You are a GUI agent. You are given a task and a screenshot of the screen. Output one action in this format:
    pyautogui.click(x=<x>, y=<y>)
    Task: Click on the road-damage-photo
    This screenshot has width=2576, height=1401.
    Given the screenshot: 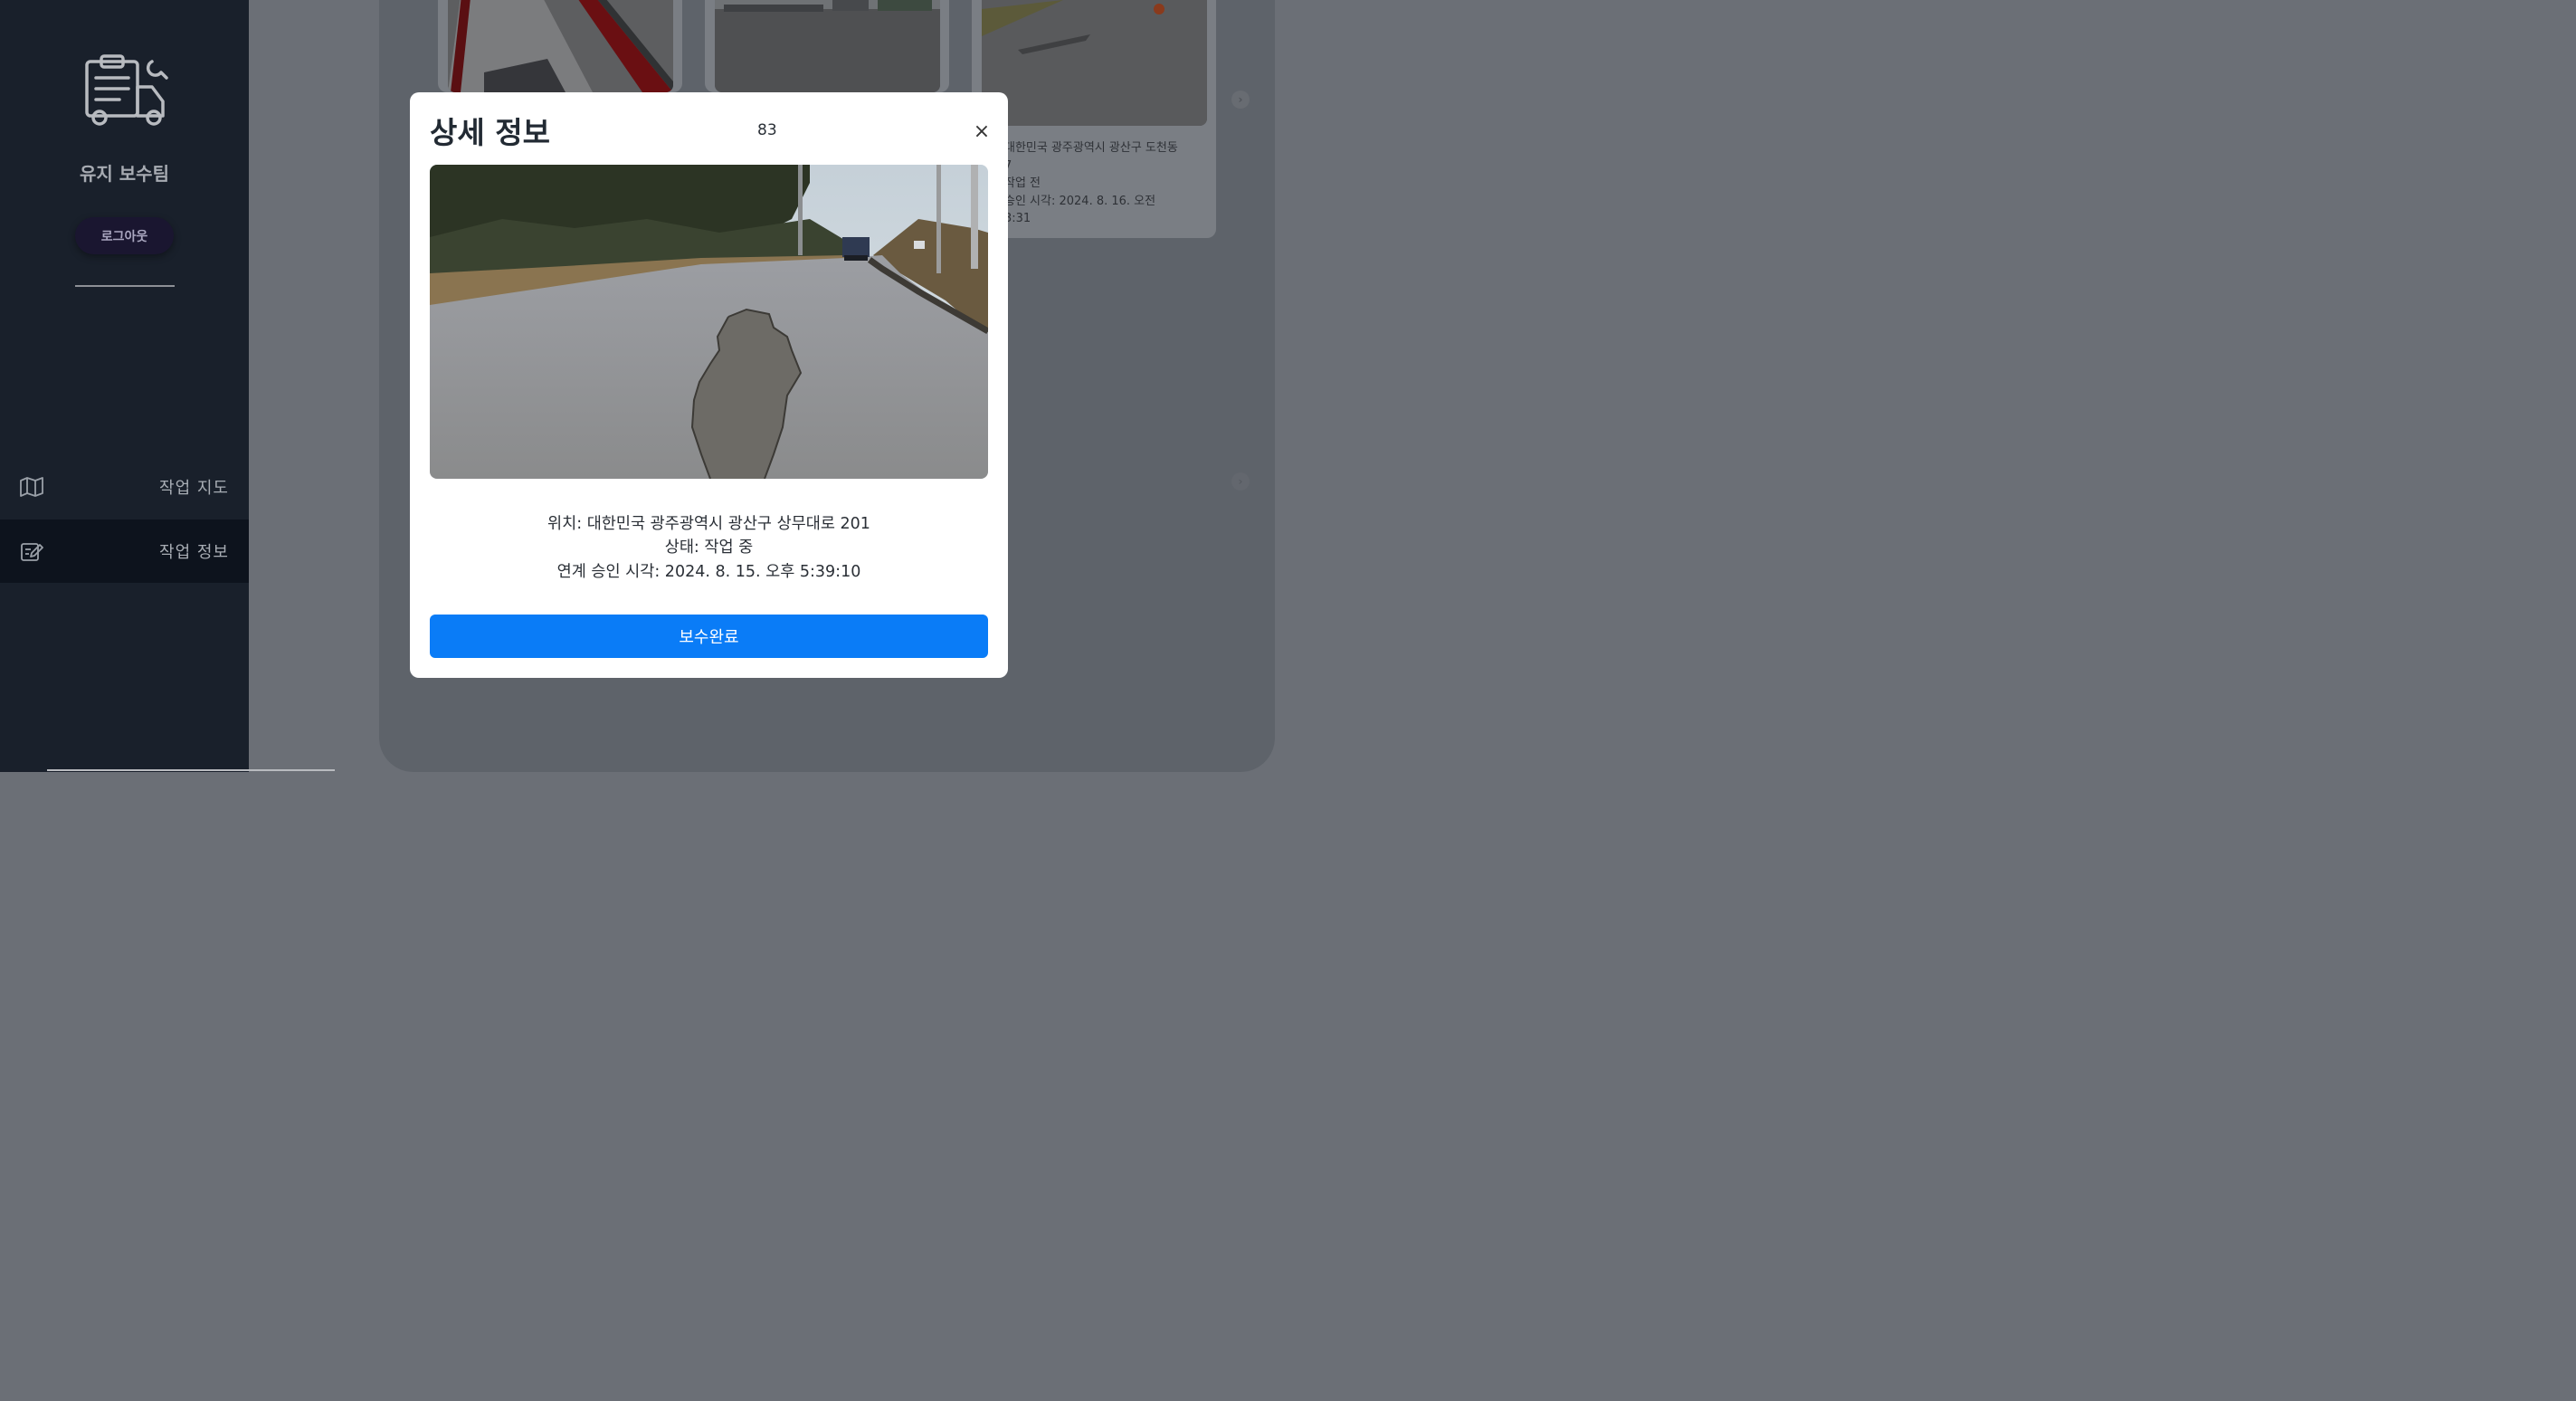 What is the action you would take?
    pyautogui.click(x=709, y=322)
    